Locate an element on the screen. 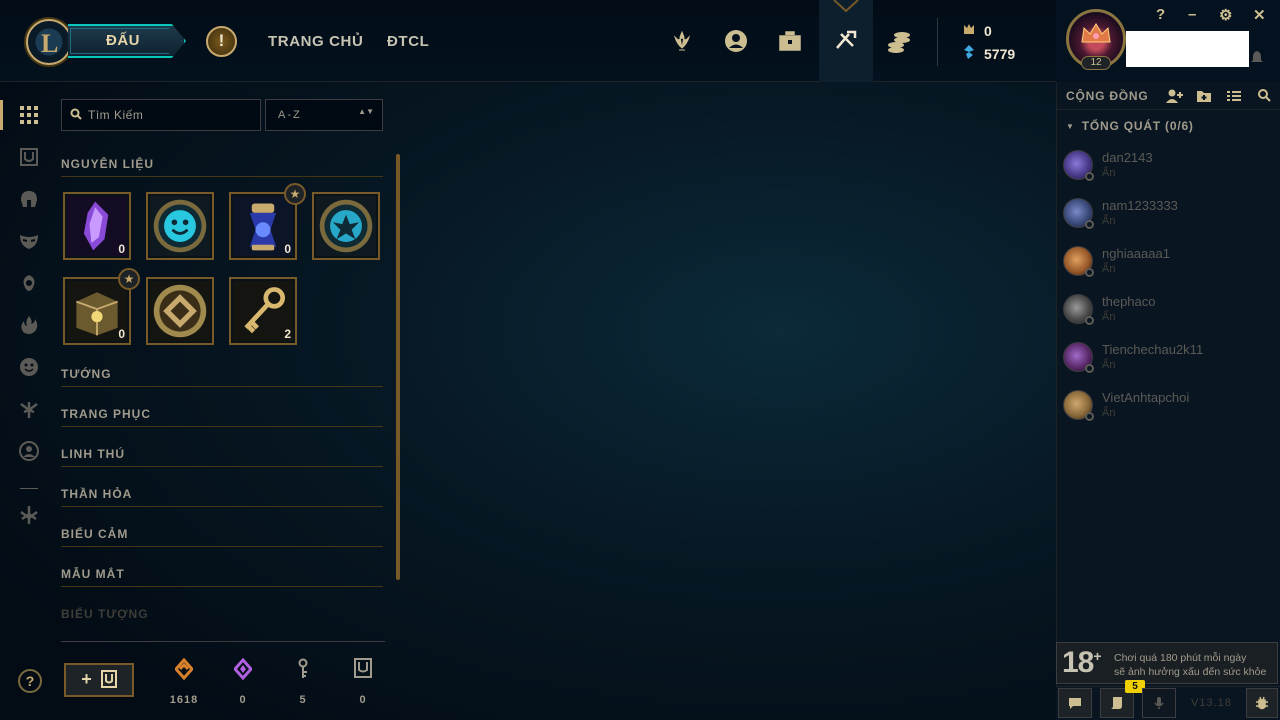 The width and height of the screenshot is (1280, 720). ward-token-icon is located at coordinates (346, 226).